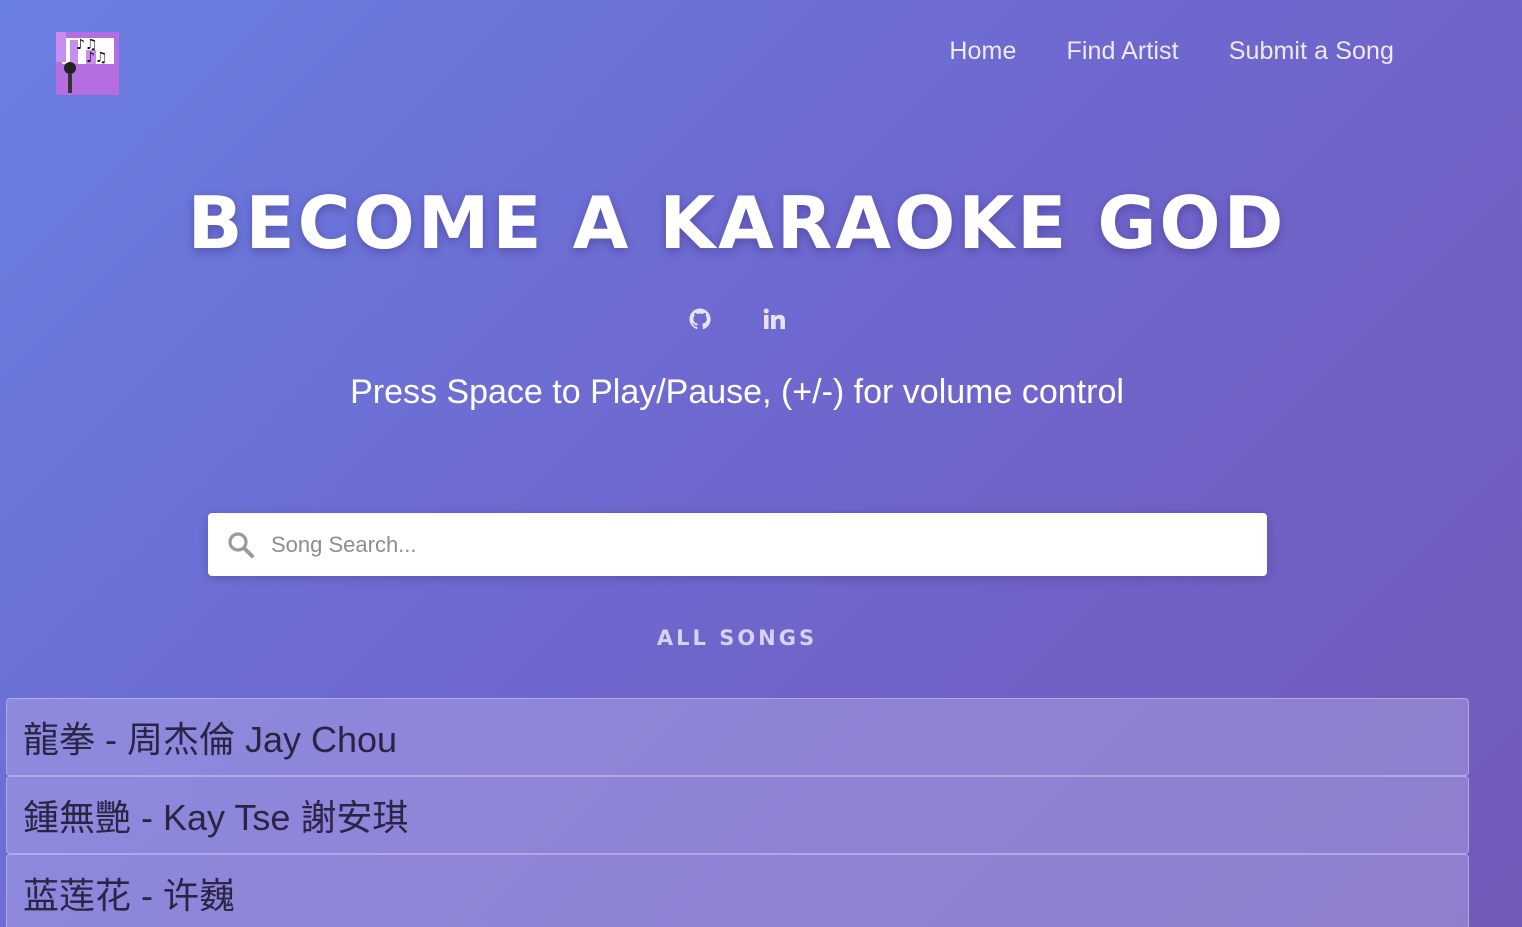 This screenshot has width=1522, height=927. Describe the element at coordinates (1311, 51) in the screenshot. I see `nav-submit-song-link: Submit a Song` at that location.